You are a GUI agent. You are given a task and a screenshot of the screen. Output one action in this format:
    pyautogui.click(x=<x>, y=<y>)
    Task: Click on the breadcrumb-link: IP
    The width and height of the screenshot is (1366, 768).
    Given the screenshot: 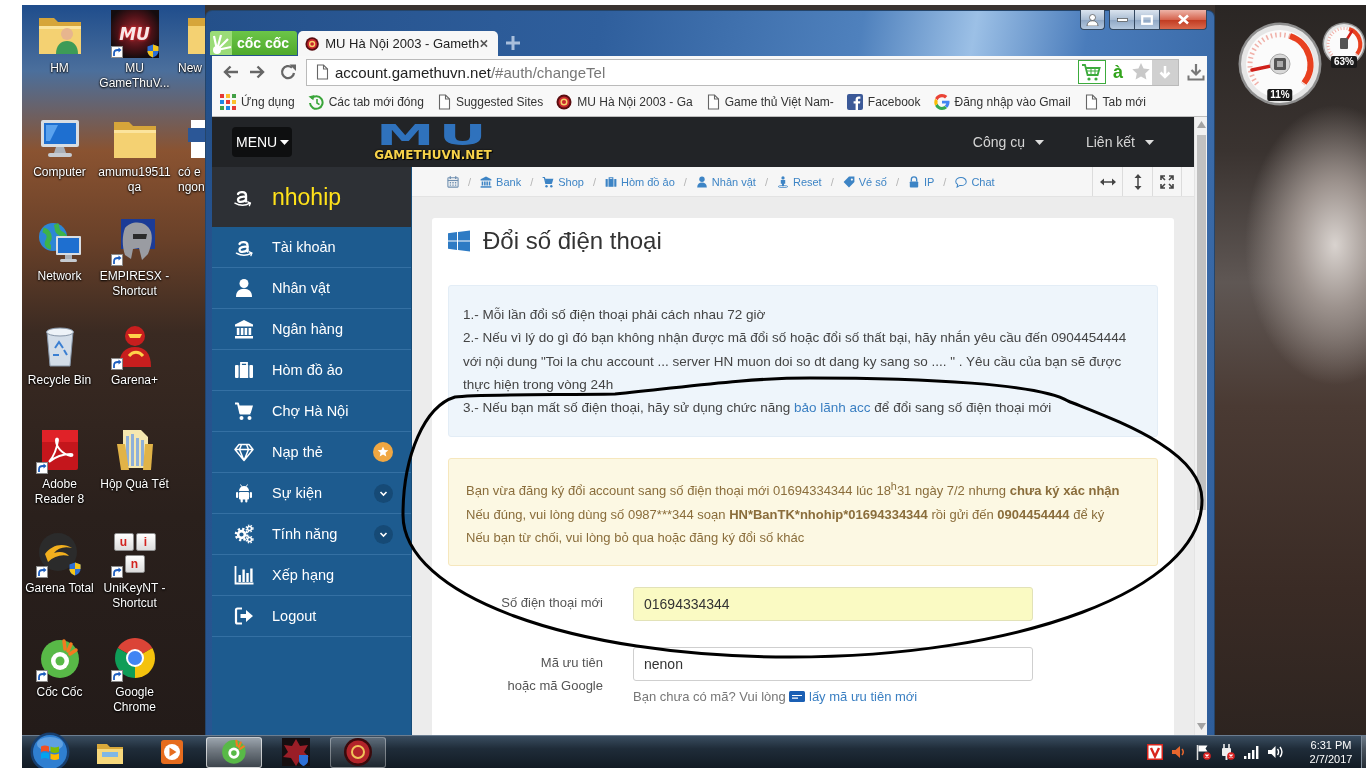 What is the action you would take?
    pyautogui.click(x=921, y=181)
    